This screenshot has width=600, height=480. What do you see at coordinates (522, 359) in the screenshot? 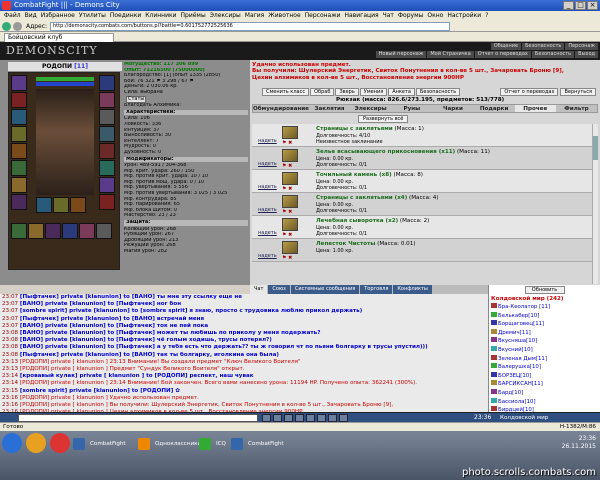
I see `player-name: Зеленая Дым[11]` at bounding box center [522, 359].